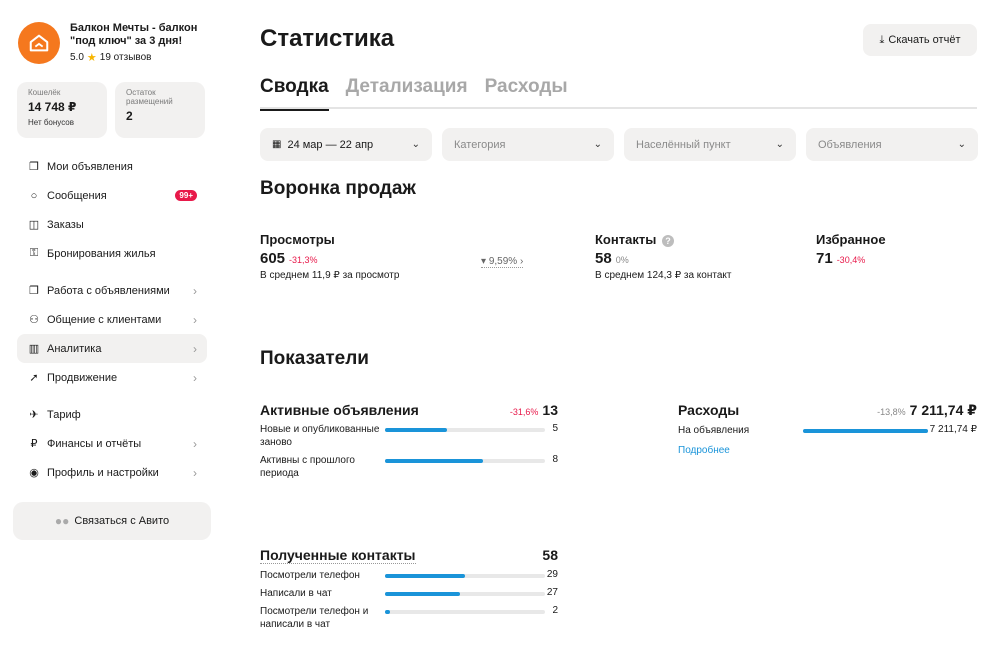 This screenshot has height=646, width=985. Describe the element at coordinates (94, 443) in the screenshot. I see `sidebar-item-label: Финансы и отчёты` at that location.